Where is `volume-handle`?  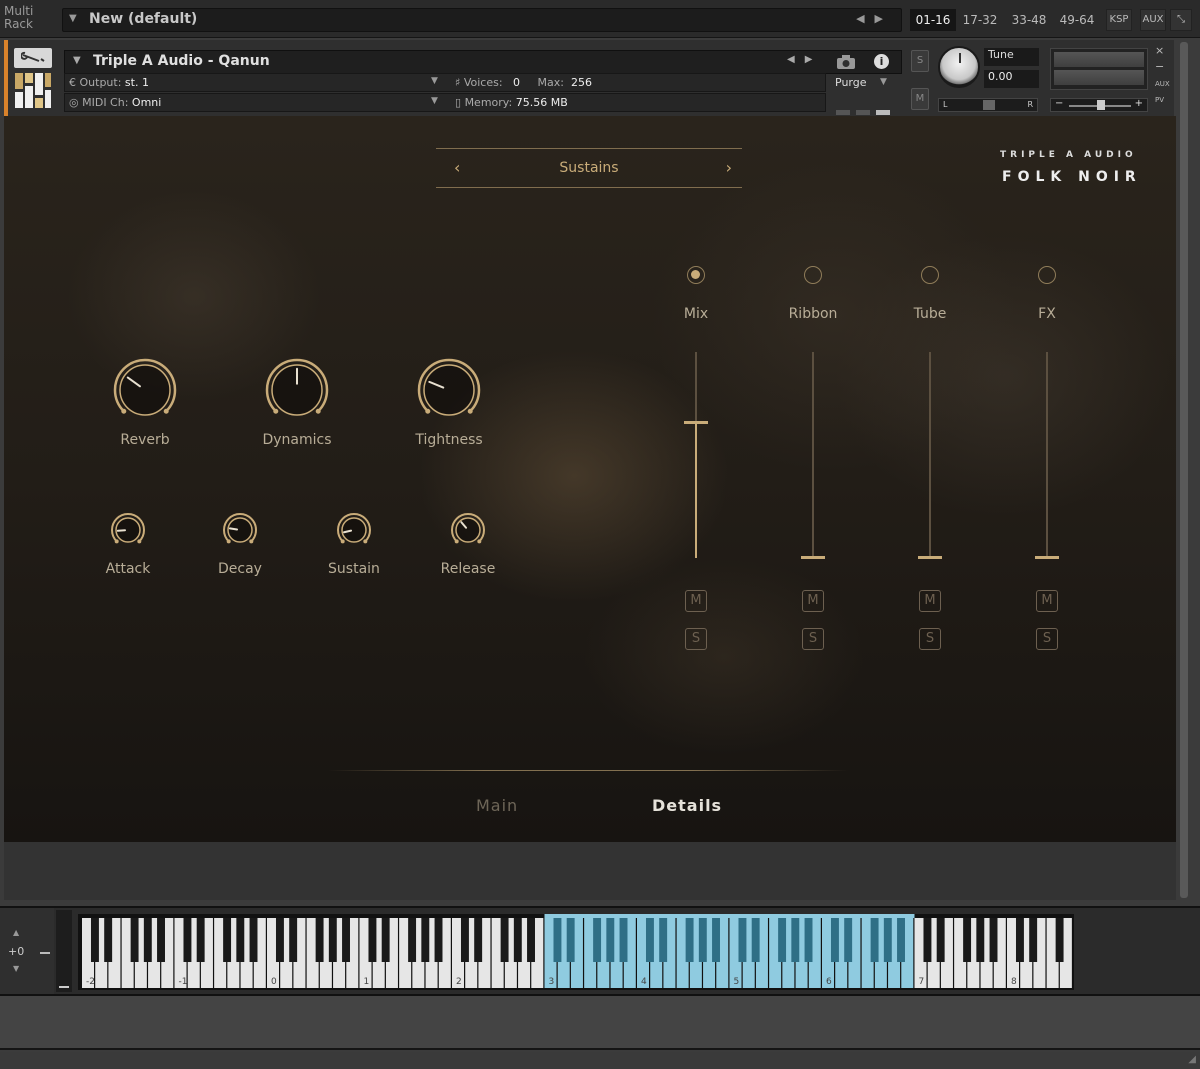
volume-handle is located at coordinates (1101, 105).